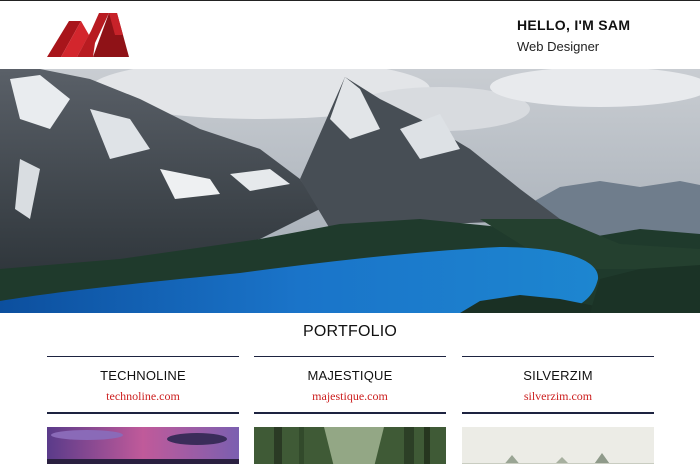 This screenshot has width=700, height=464. Describe the element at coordinates (350, 445) in the screenshot. I see `forest-sunbeams-thumbnail` at that location.